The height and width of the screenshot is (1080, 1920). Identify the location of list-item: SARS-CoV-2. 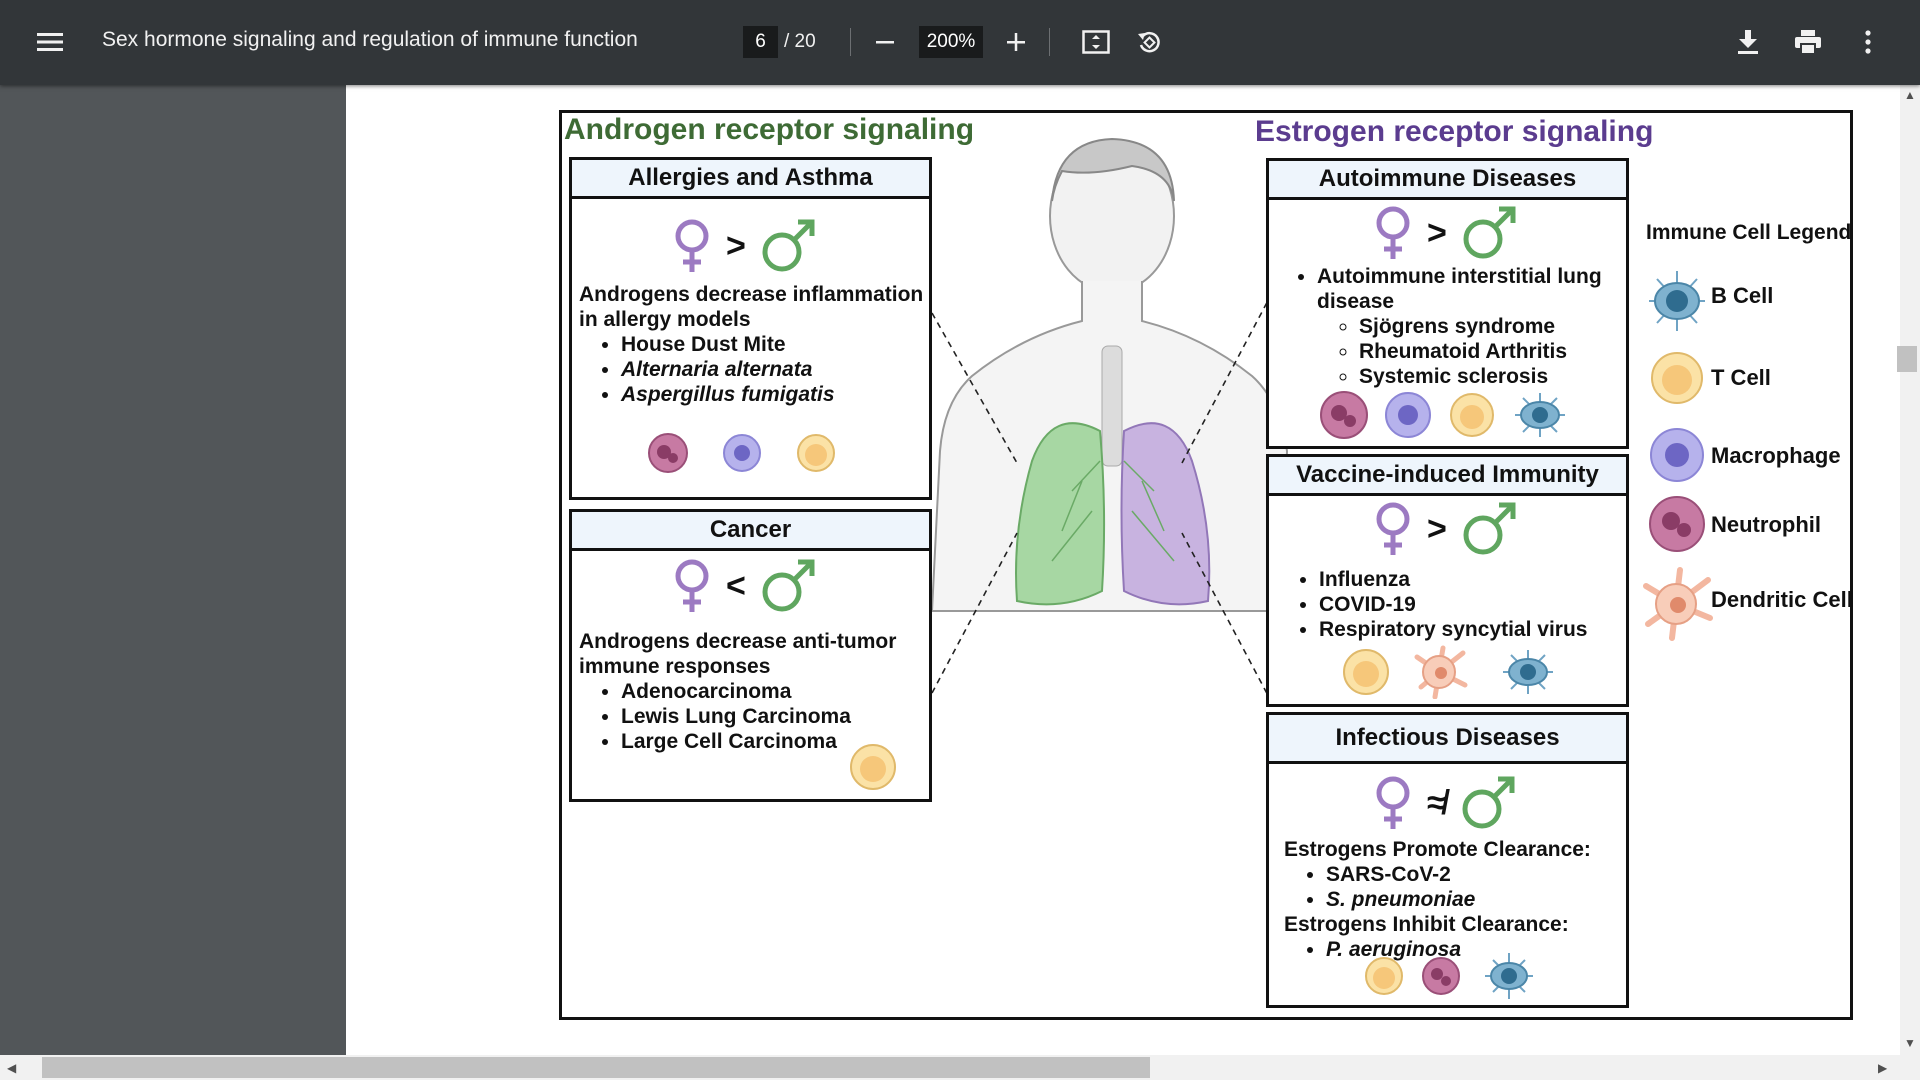
(1473, 874).